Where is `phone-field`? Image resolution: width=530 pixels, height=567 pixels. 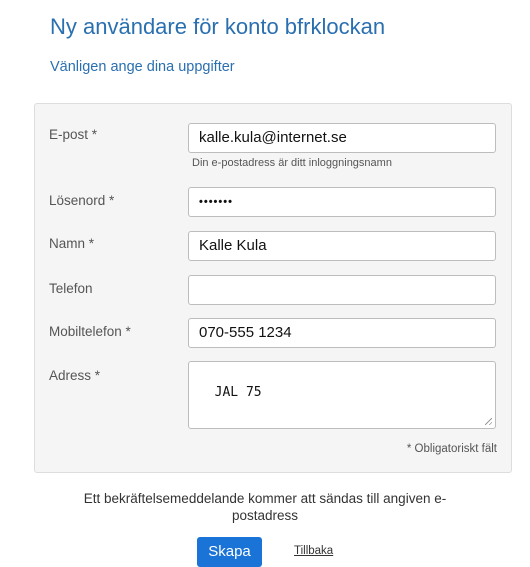 phone-field is located at coordinates (342, 290).